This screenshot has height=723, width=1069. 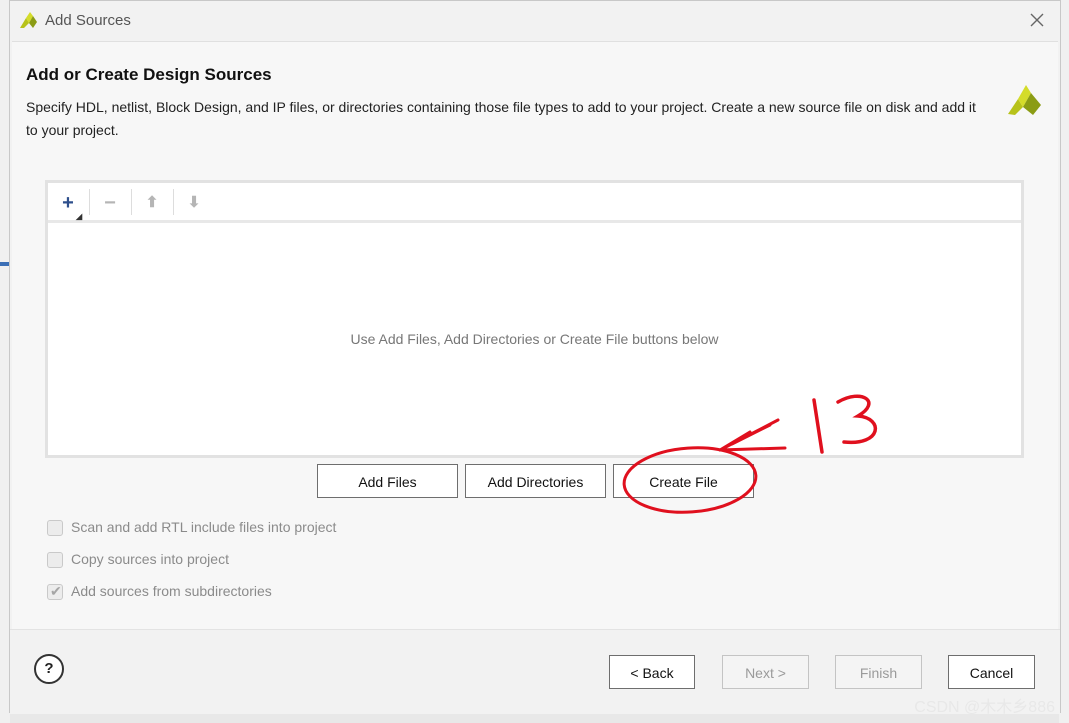 I want to click on copy-sources-label: Copy sources into project, so click(x=150, y=559).